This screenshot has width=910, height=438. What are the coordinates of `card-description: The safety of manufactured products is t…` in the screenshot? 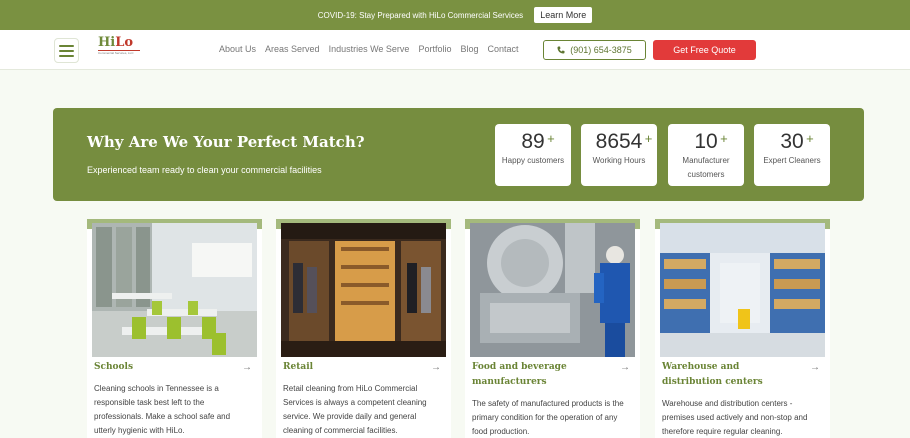 It's located at (548, 417).